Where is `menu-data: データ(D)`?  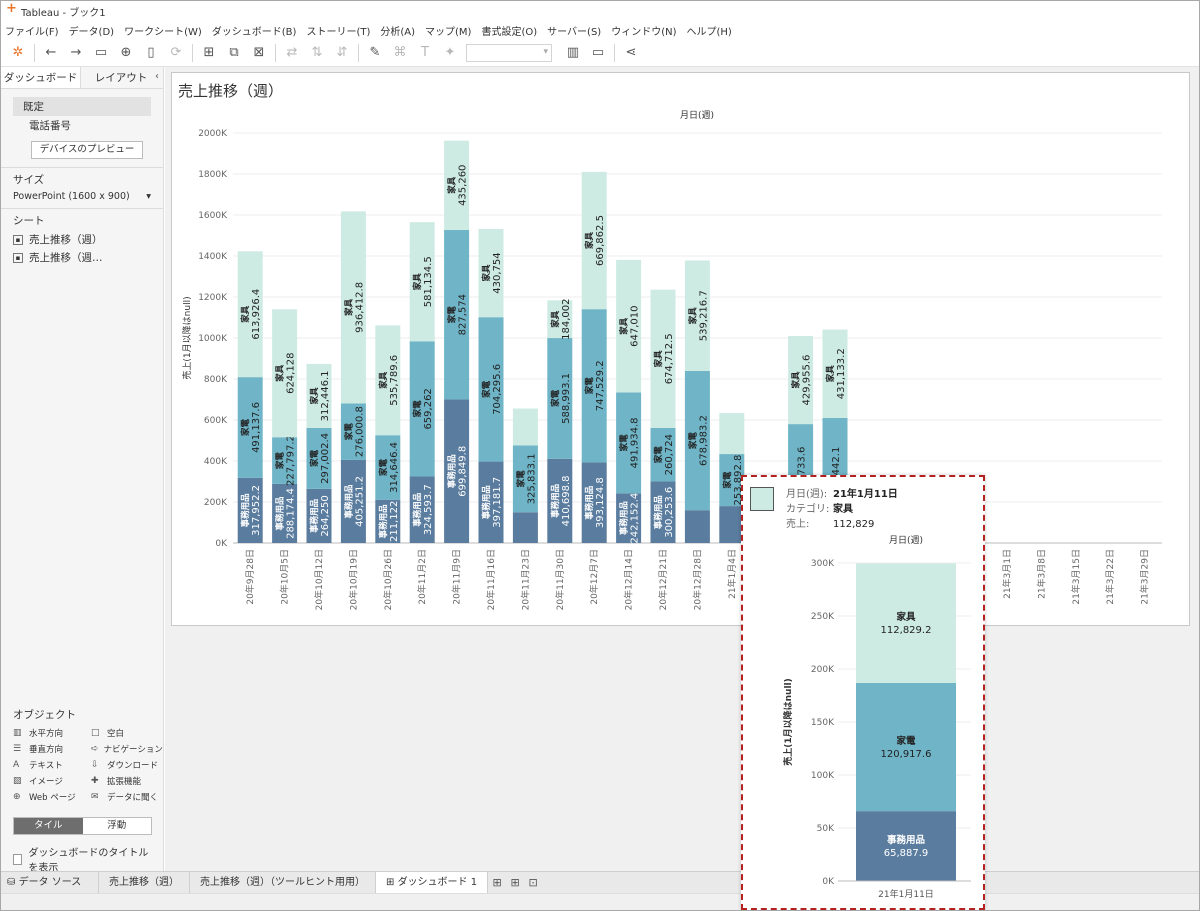
menu-data: データ(D) is located at coordinates (92, 30).